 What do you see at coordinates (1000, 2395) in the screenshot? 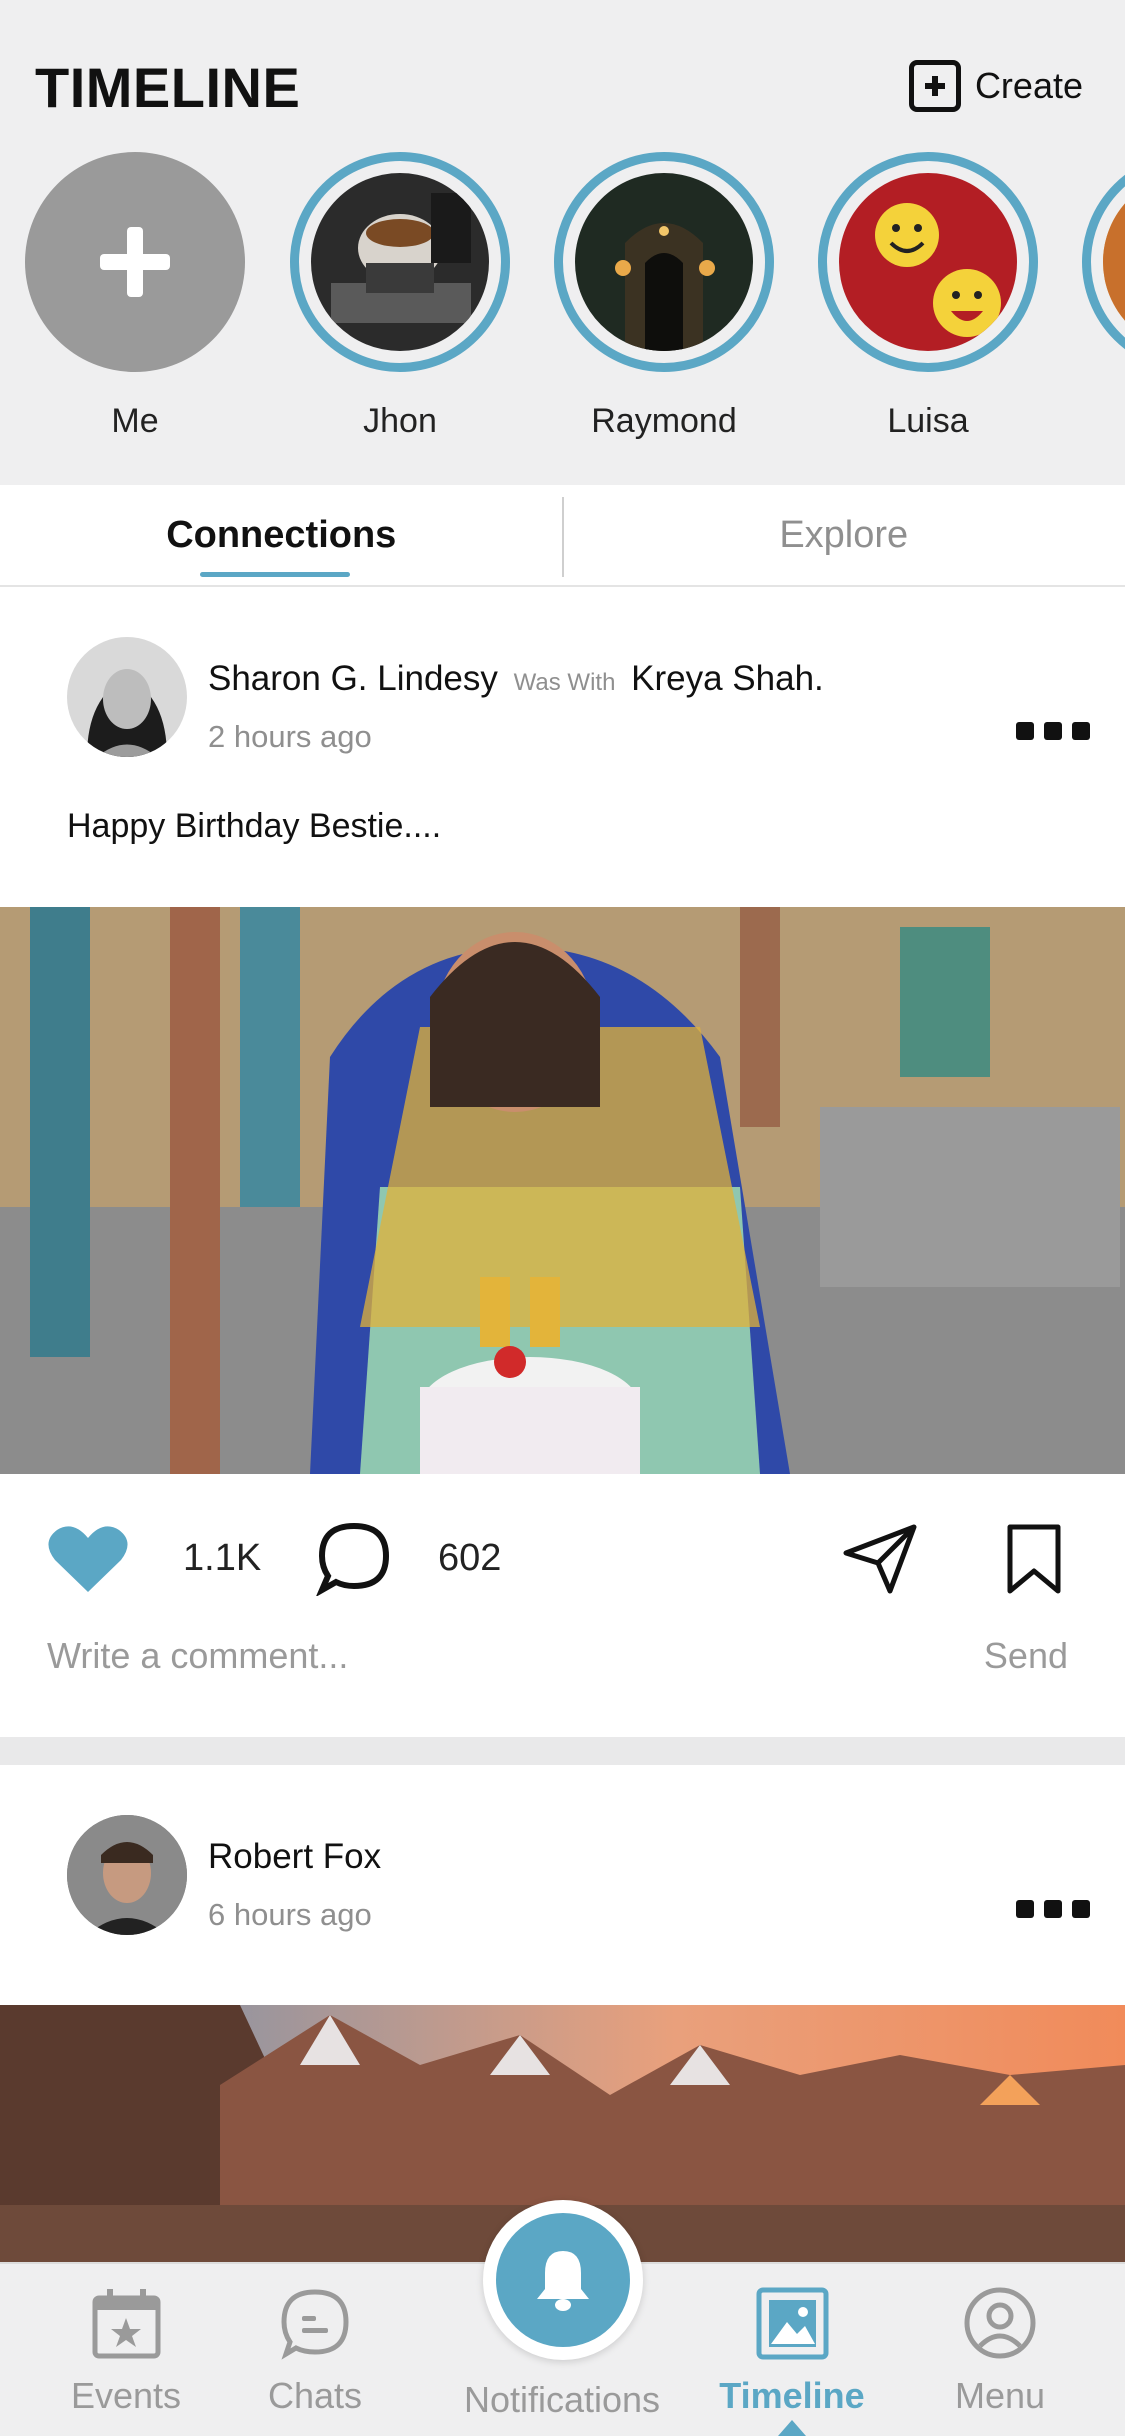
I see `nav-label: Menu` at bounding box center [1000, 2395].